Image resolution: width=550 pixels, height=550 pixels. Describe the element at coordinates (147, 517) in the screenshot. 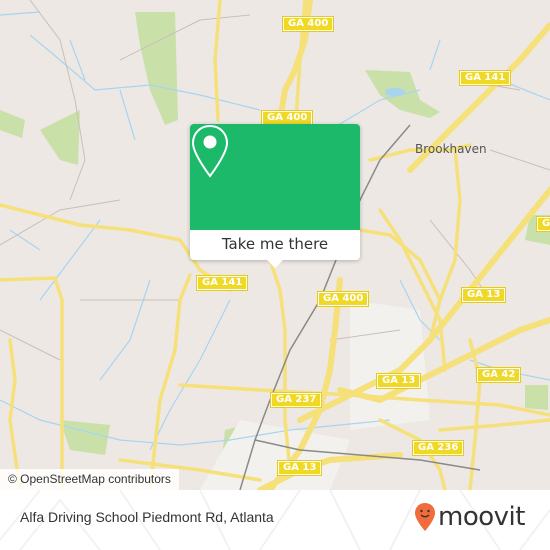

I see `location-title: Alfa Driving School Piedmont Rd, Atlanta` at that location.